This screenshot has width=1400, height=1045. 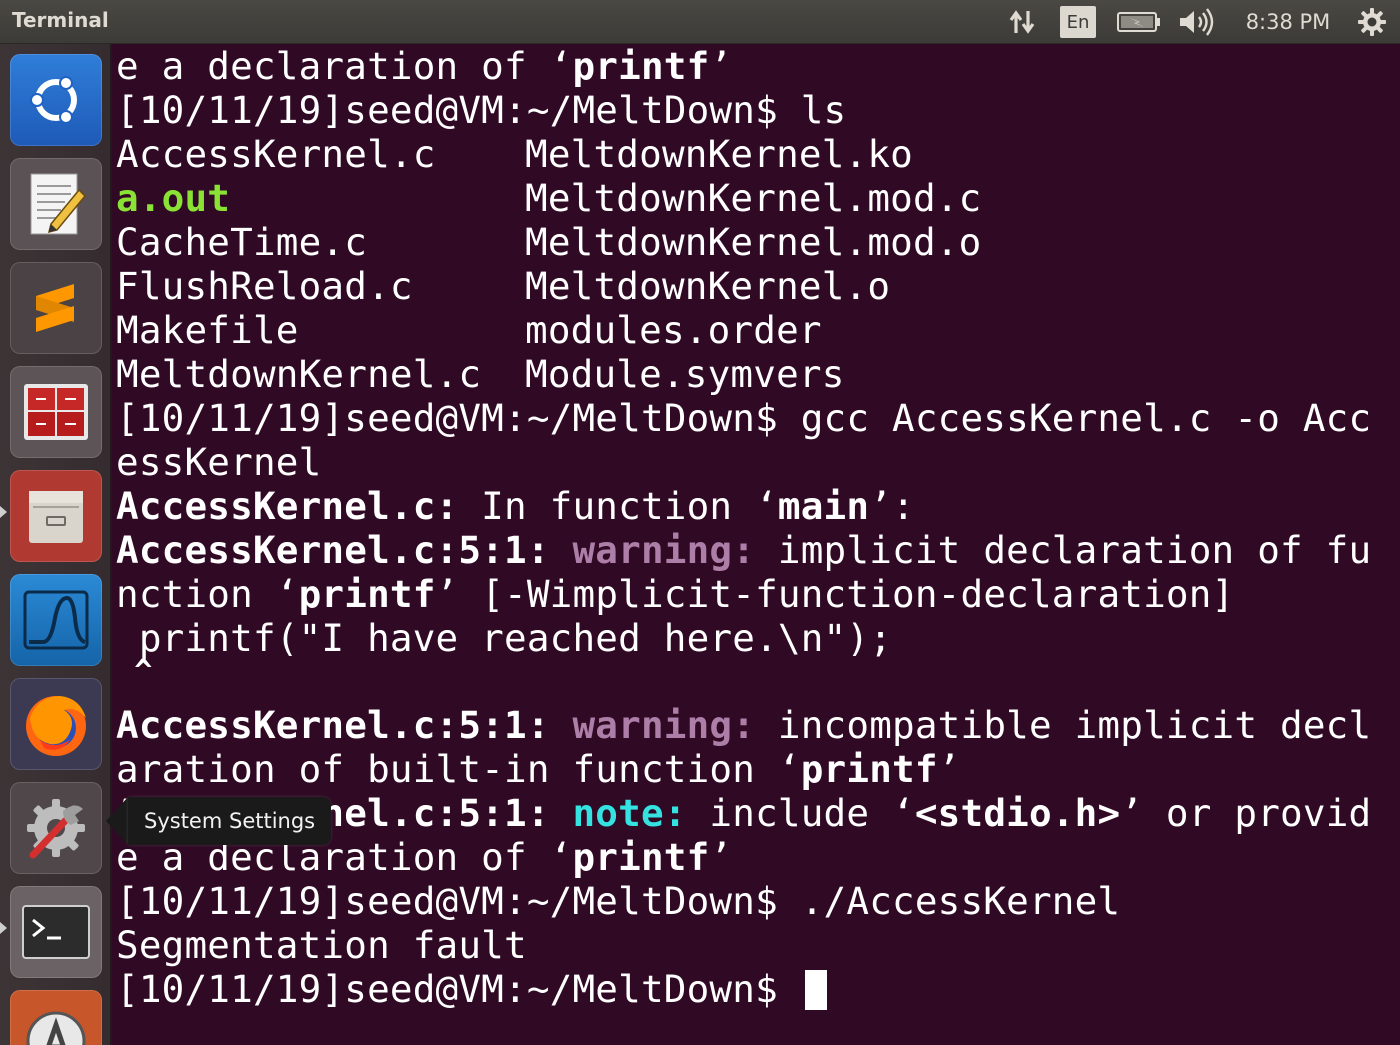 I want to click on terminal-line: essKernel, so click(x=219, y=462).